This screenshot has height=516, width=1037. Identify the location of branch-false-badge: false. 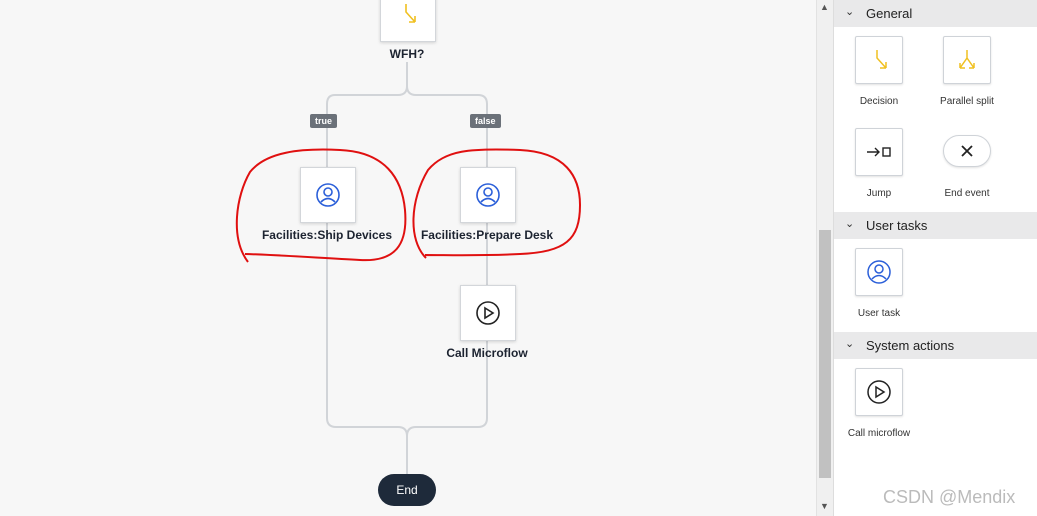
(485, 121).